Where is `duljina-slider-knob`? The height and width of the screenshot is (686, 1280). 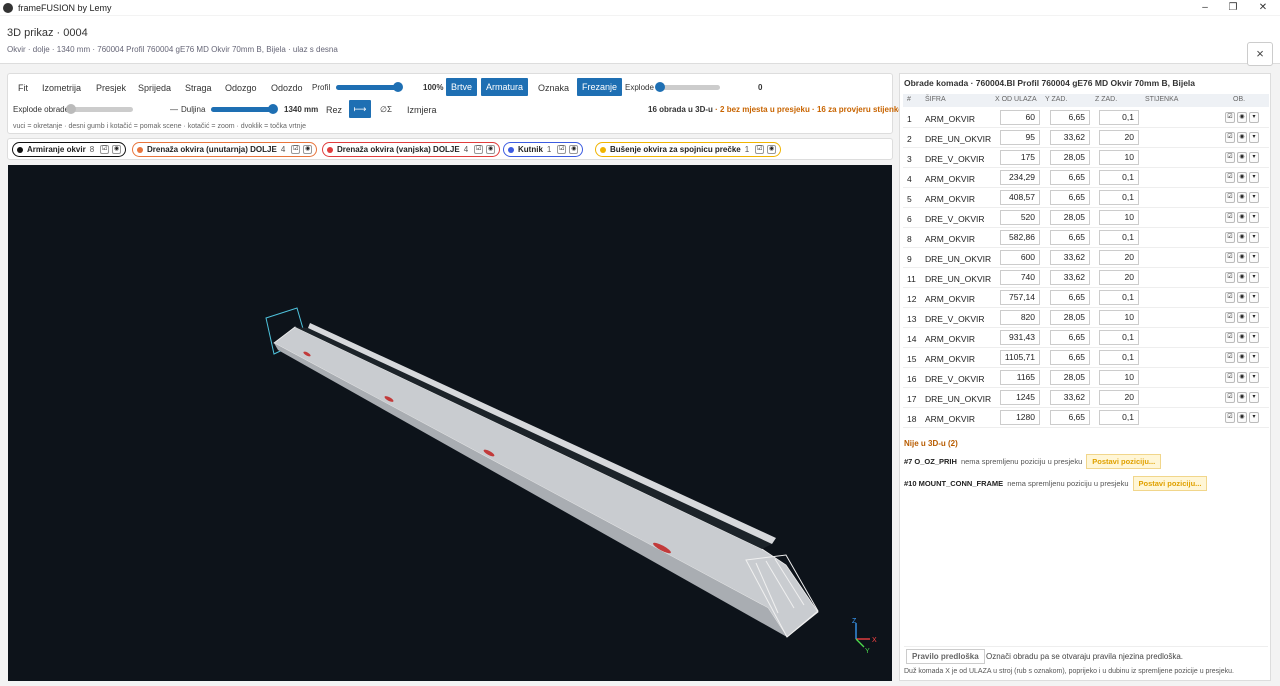
duljina-slider-knob is located at coordinates (273, 109).